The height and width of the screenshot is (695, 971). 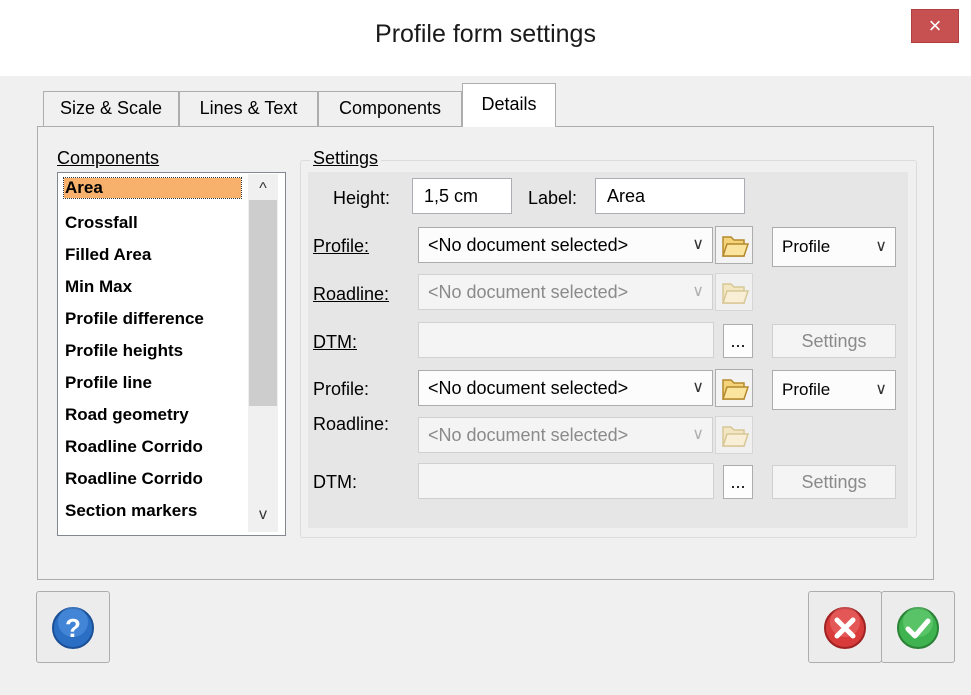 What do you see at coordinates (248, 108) in the screenshot?
I see `tab-lines-text: Lines & Text` at bounding box center [248, 108].